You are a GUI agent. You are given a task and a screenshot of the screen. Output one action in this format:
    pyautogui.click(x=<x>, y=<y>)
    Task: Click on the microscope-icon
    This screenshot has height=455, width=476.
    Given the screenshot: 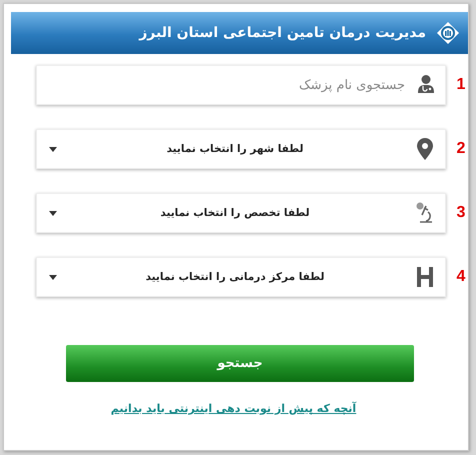 What is the action you would take?
    pyautogui.click(x=425, y=213)
    